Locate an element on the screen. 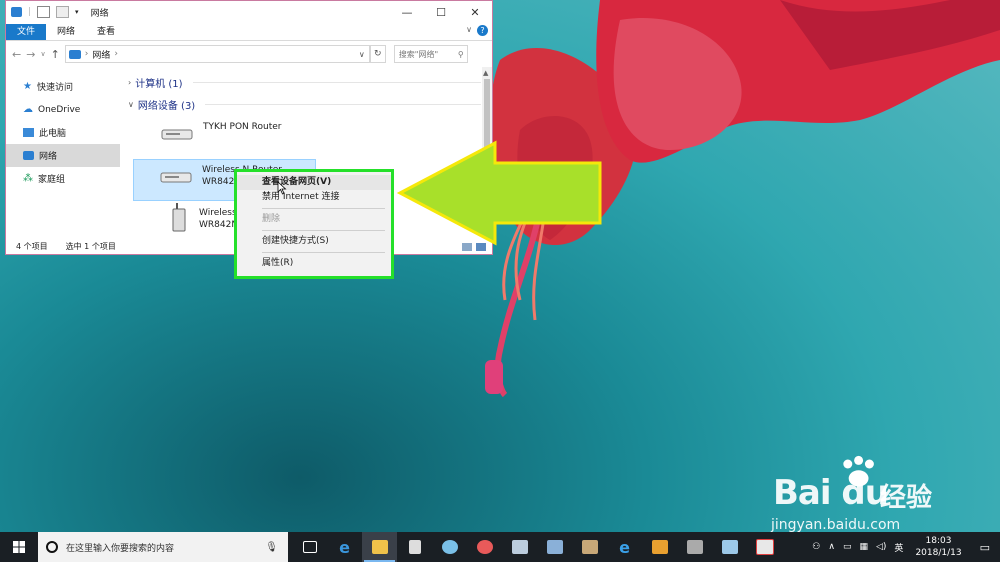 This screenshot has height=562, width=1000. quick-access-toolbar: | ▾ is located at coordinates (42, 12).